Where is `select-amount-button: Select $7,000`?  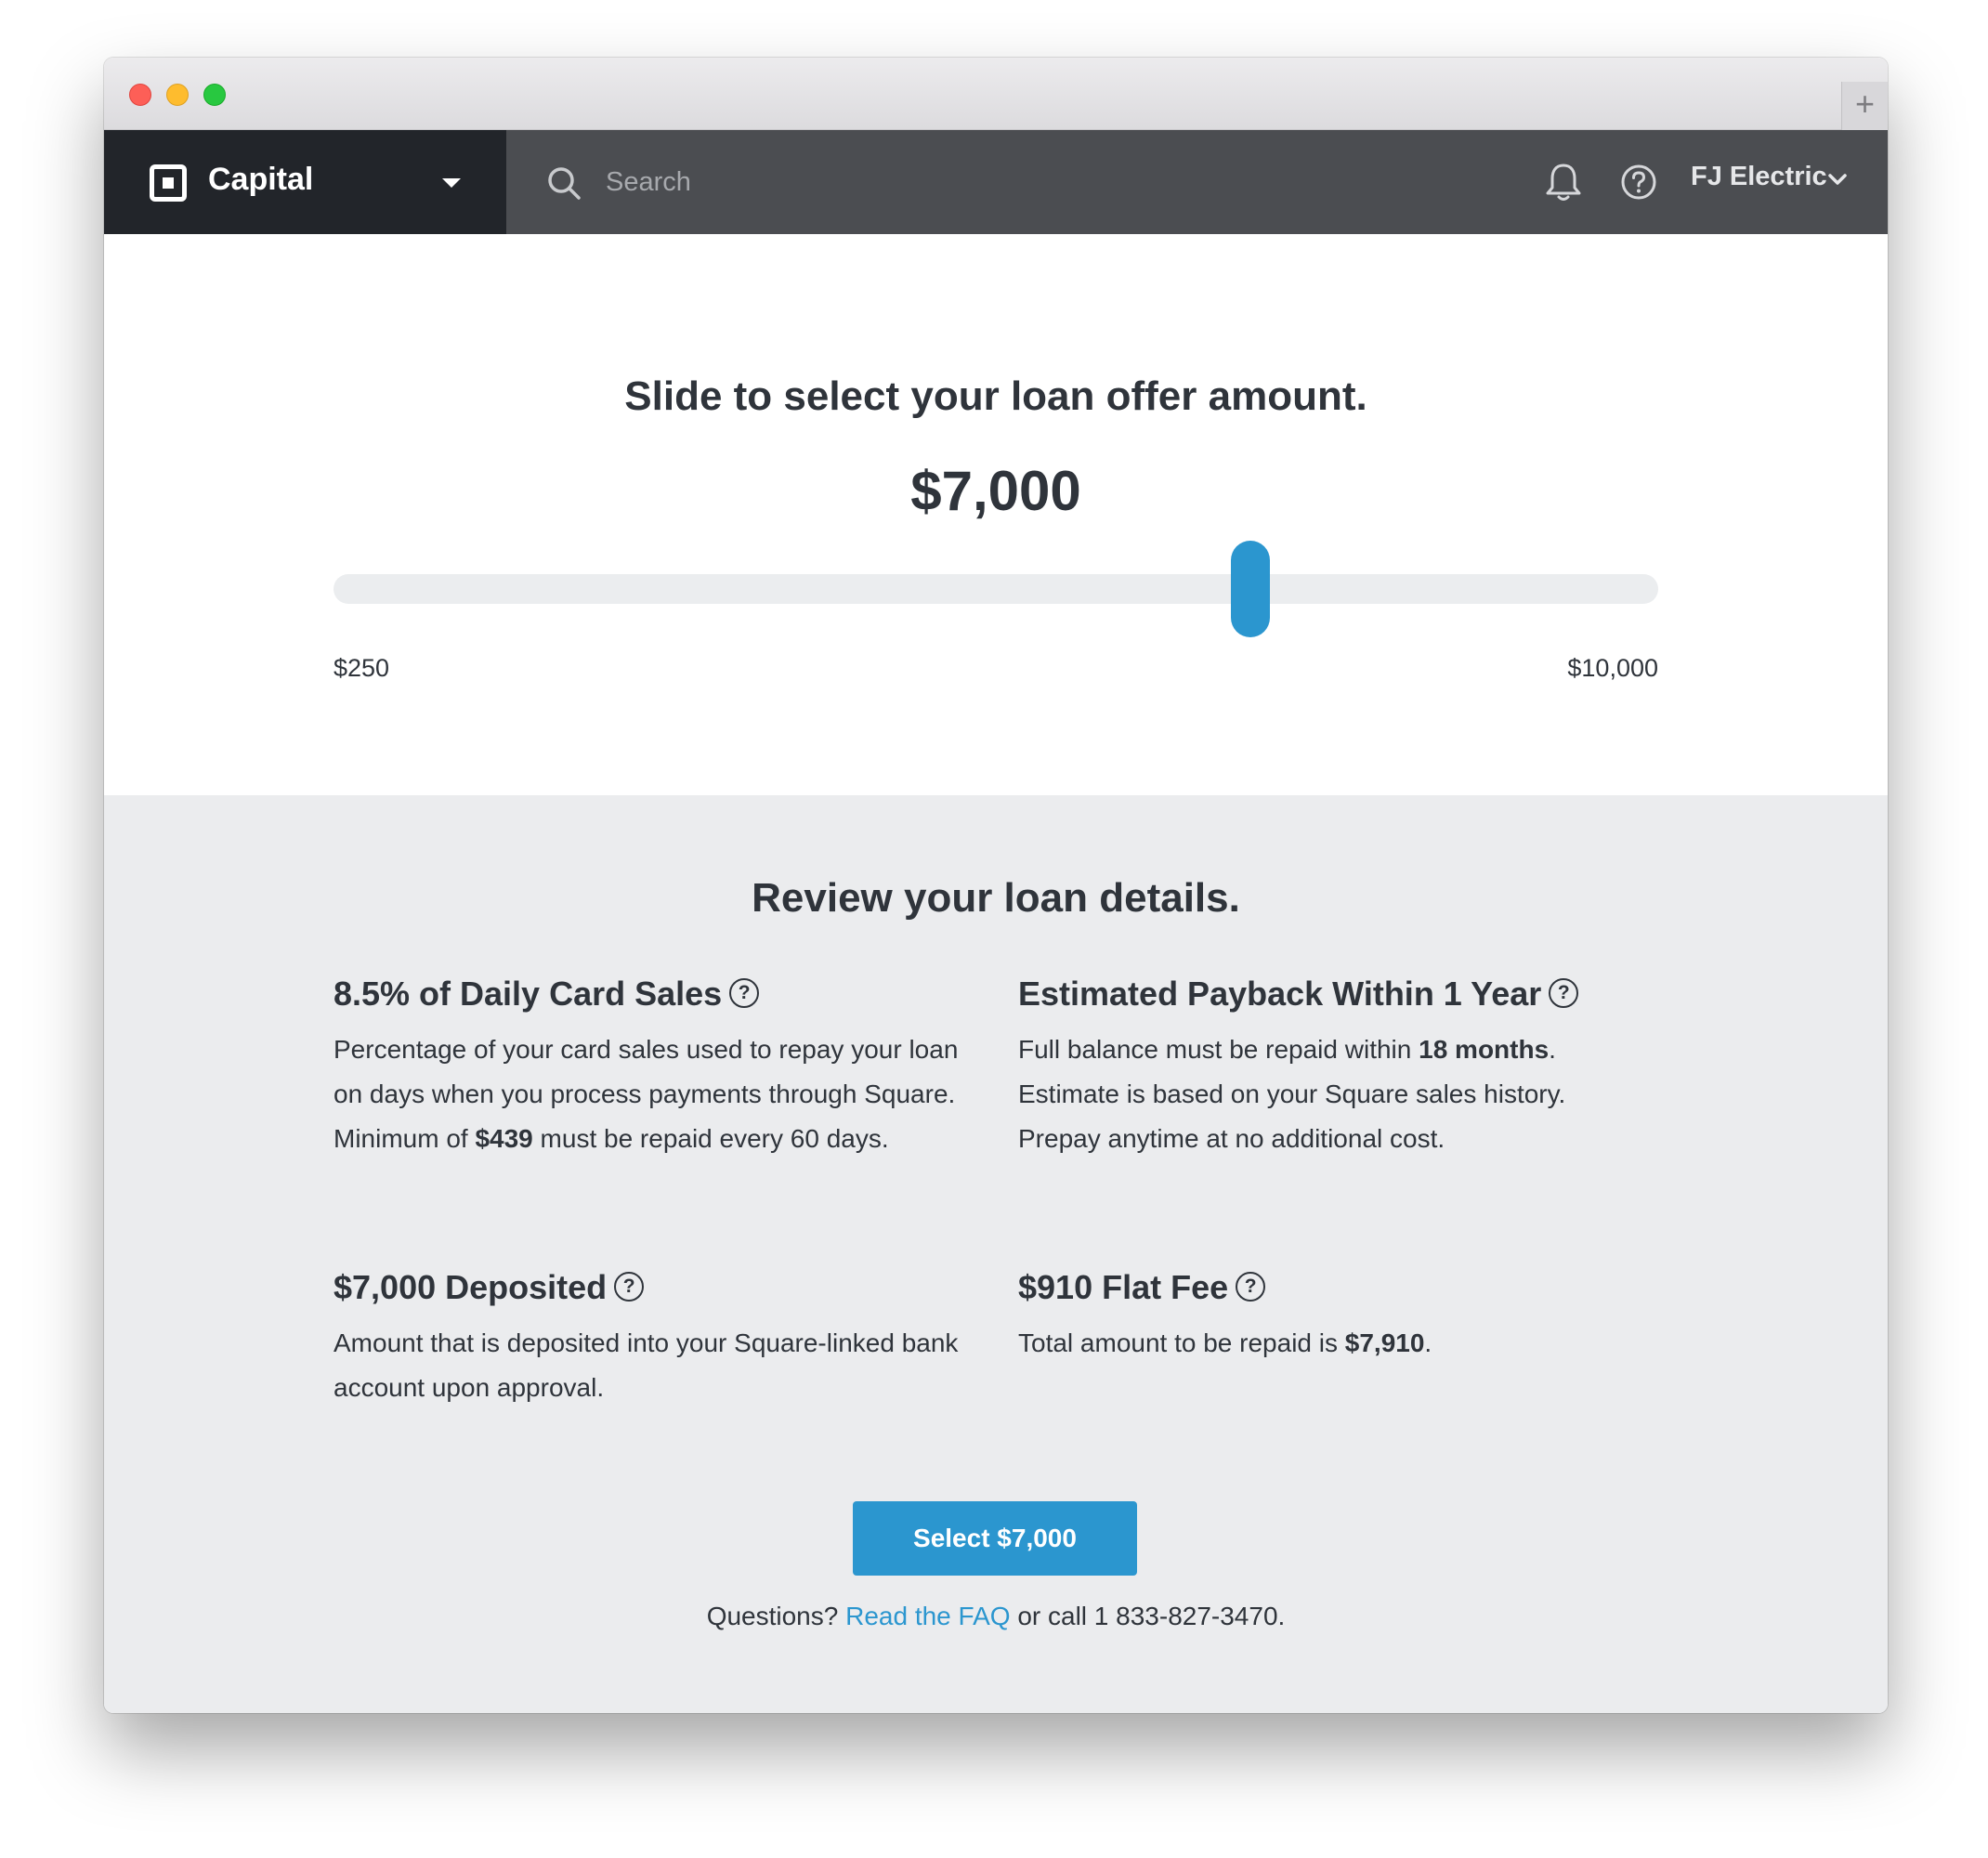
select-amount-button: Select $7,000 is located at coordinates (995, 1538).